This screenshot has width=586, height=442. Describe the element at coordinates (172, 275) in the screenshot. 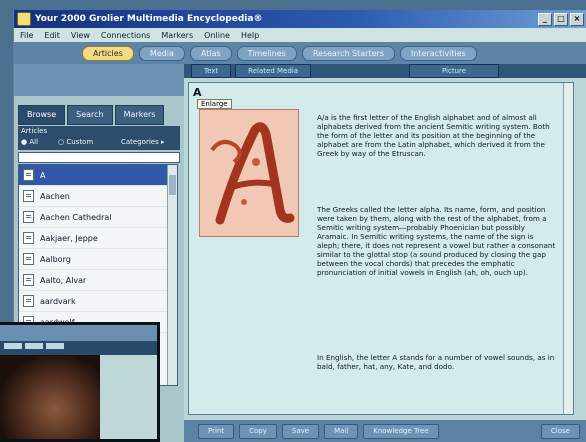

I see `list-scrollbar` at that location.